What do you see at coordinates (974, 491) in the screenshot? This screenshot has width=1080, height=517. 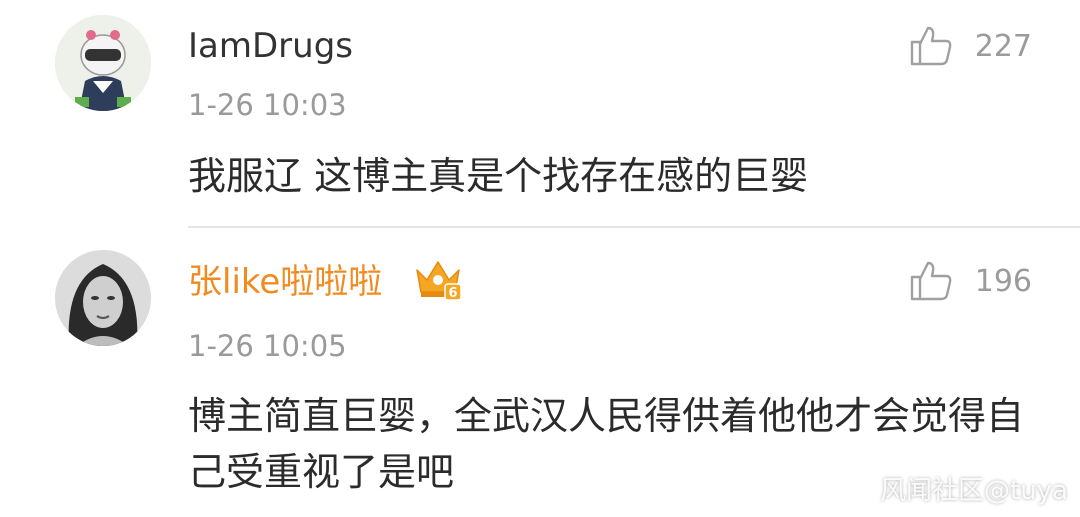 I see `watermark: 风闻社区@tuya` at bounding box center [974, 491].